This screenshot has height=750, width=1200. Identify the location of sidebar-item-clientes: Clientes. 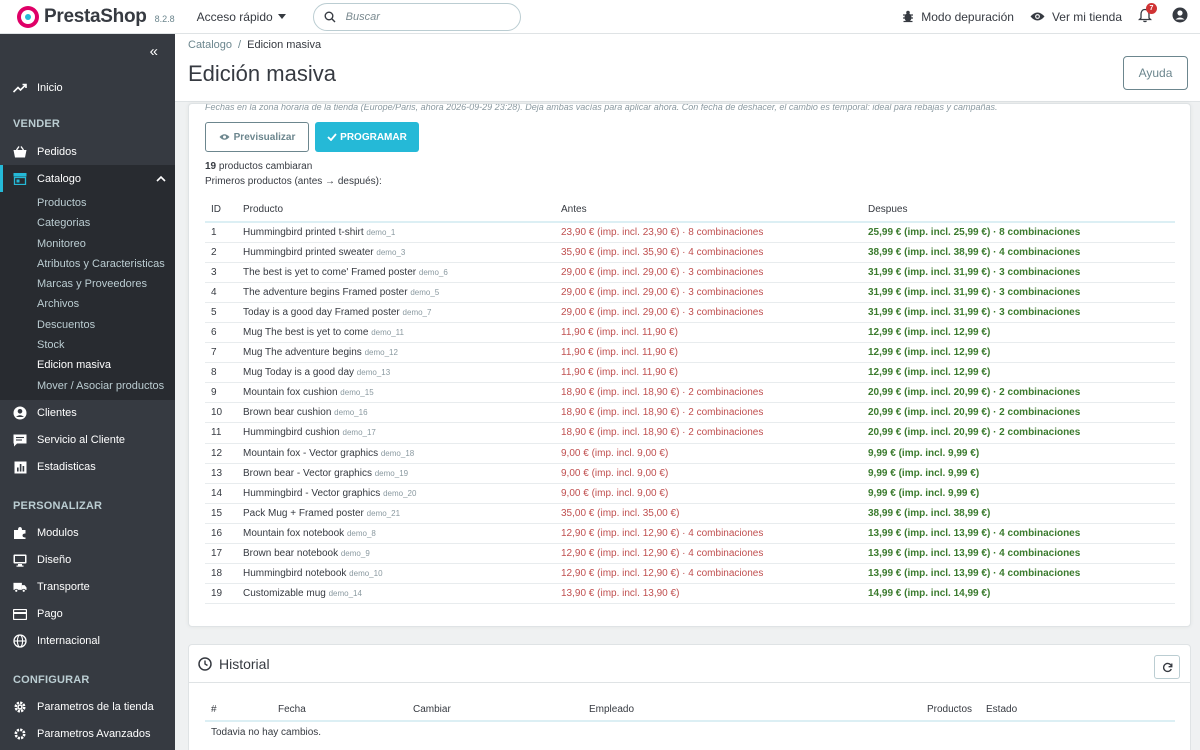
(87, 413).